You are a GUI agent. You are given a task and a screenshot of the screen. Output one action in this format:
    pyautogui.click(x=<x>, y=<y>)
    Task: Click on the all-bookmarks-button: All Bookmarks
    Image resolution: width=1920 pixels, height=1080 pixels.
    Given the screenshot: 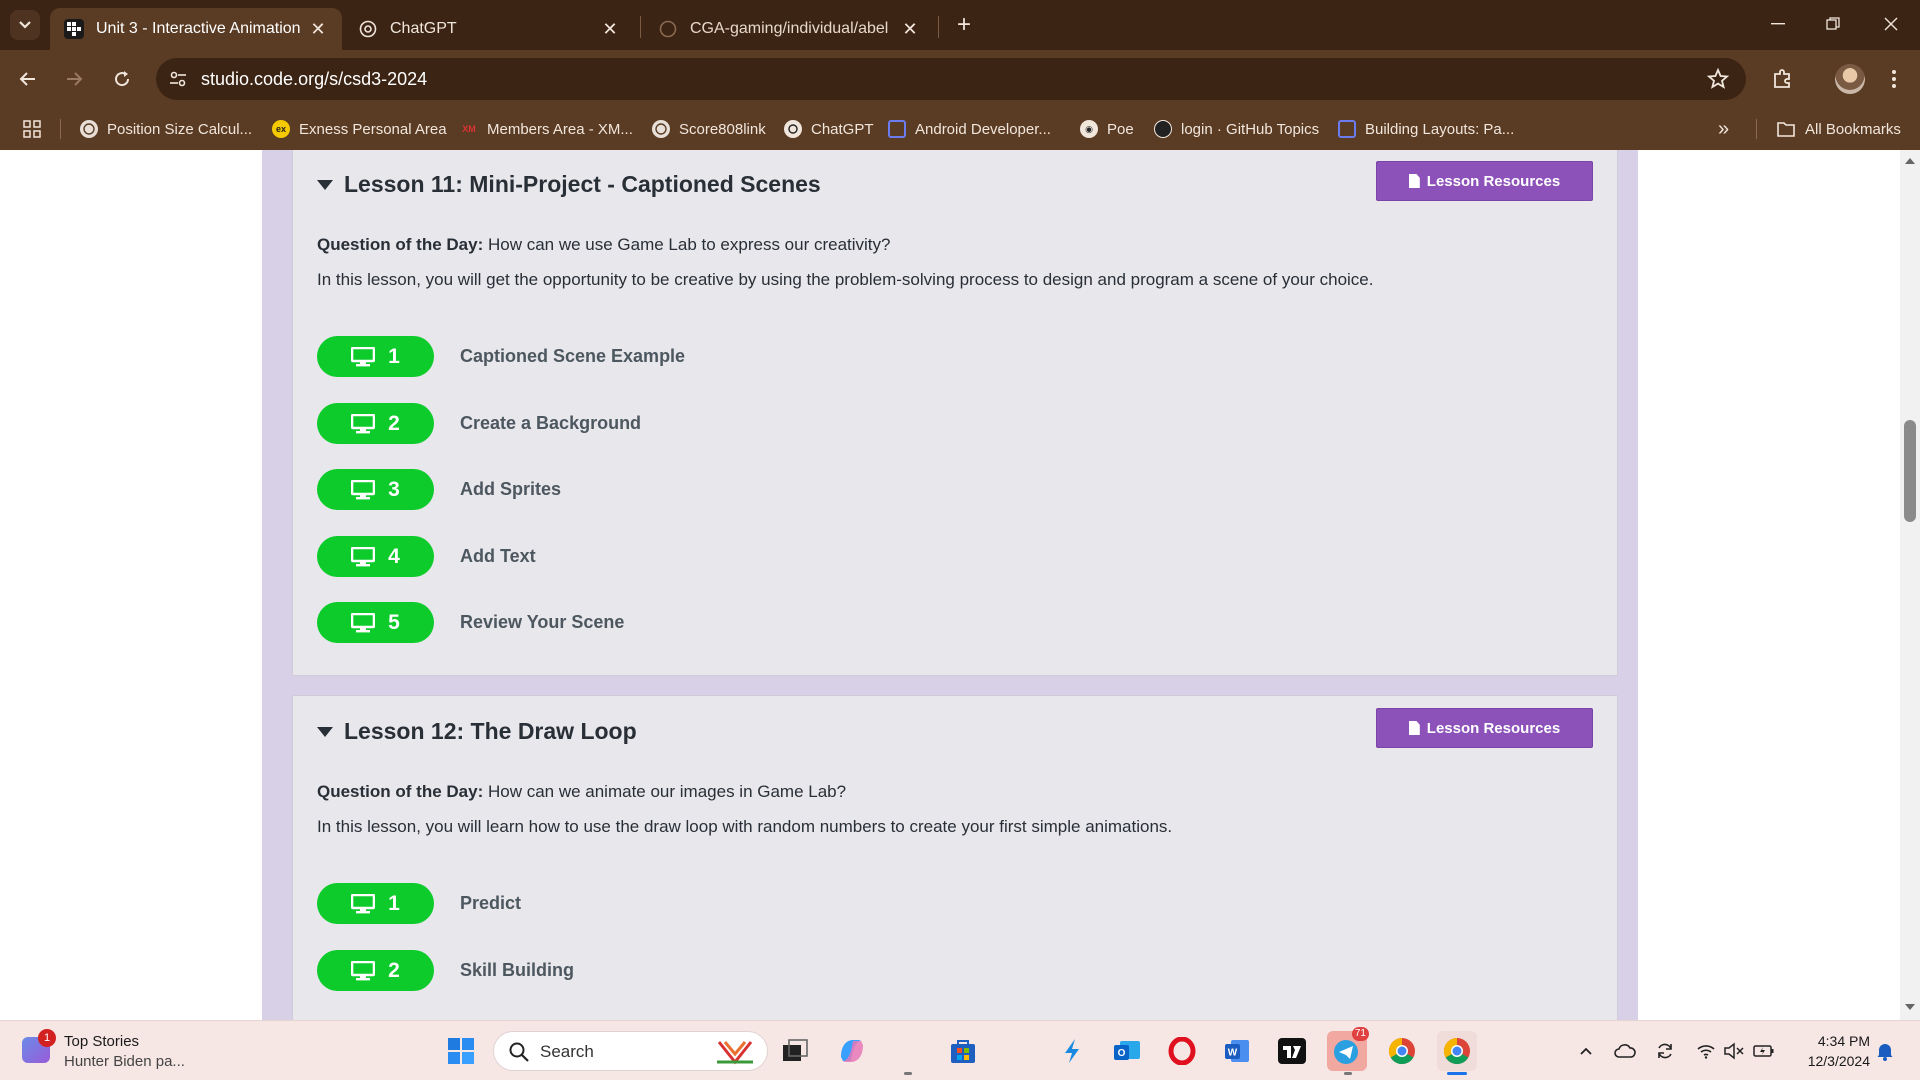 What is the action you would take?
    pyautogui.click(x=1838, y=129)
    